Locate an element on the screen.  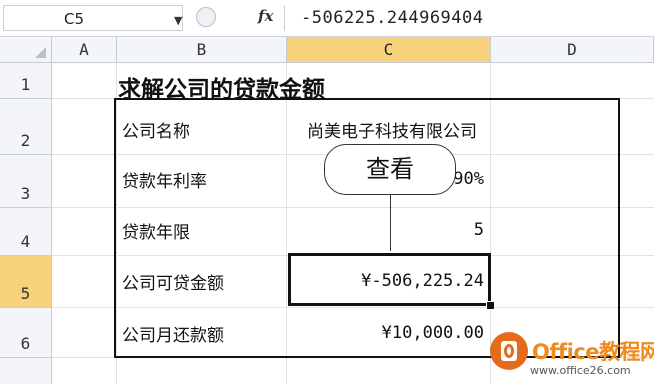
column-header-a: A is located at coordinates (84, 50).